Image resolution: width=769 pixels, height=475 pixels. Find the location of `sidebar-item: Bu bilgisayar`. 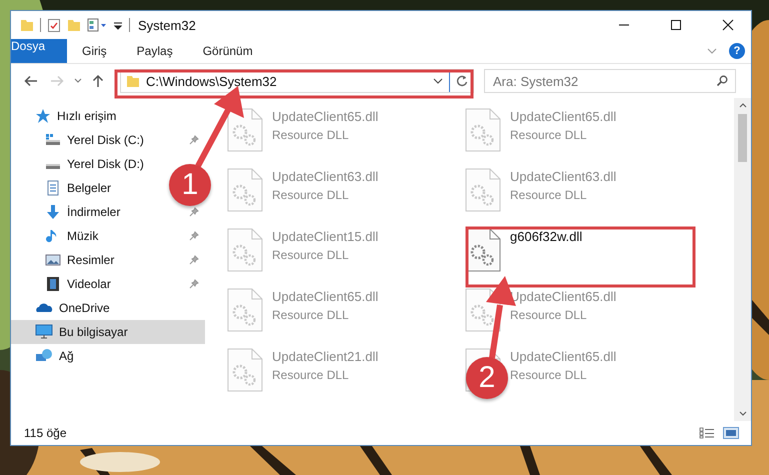

sidebar-item: Bu bilgisayar is located at coordinates (108, 332).